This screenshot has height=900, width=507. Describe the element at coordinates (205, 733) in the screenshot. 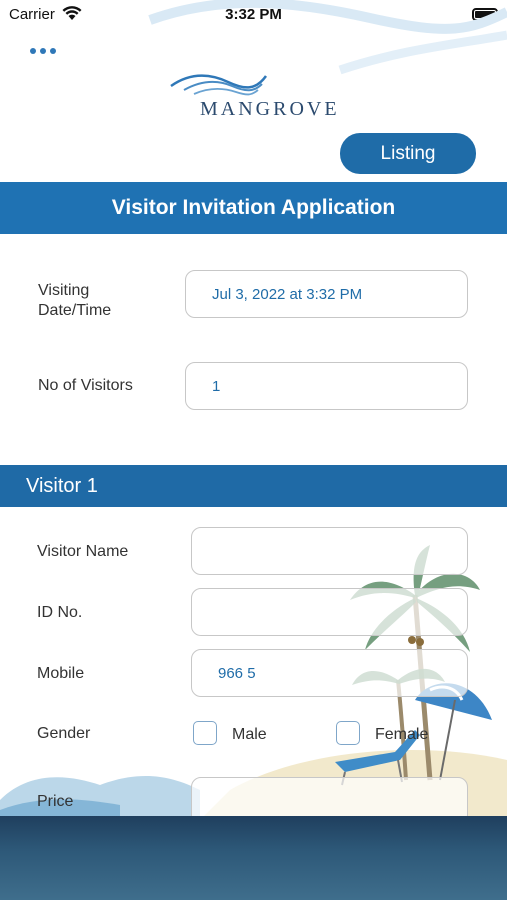

I see `male-checkbox` at that location.